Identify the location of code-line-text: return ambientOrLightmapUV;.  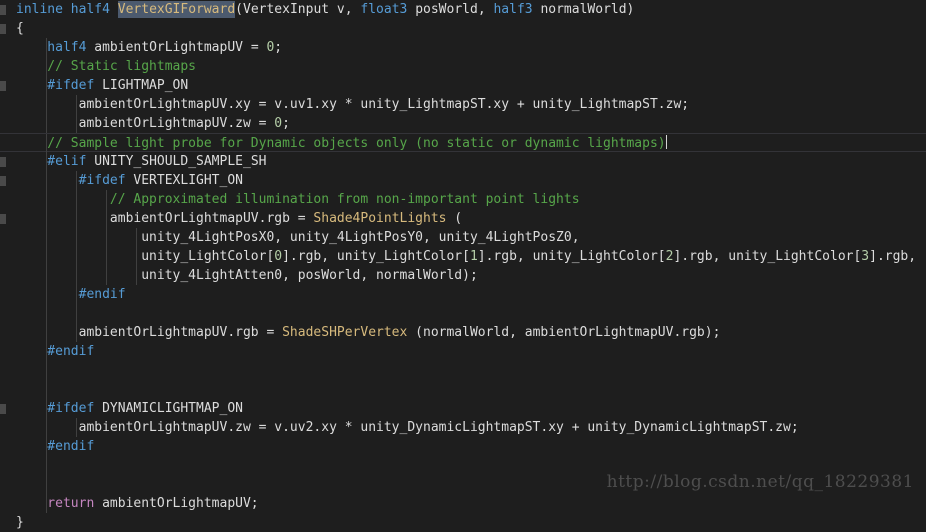
(137, 503).